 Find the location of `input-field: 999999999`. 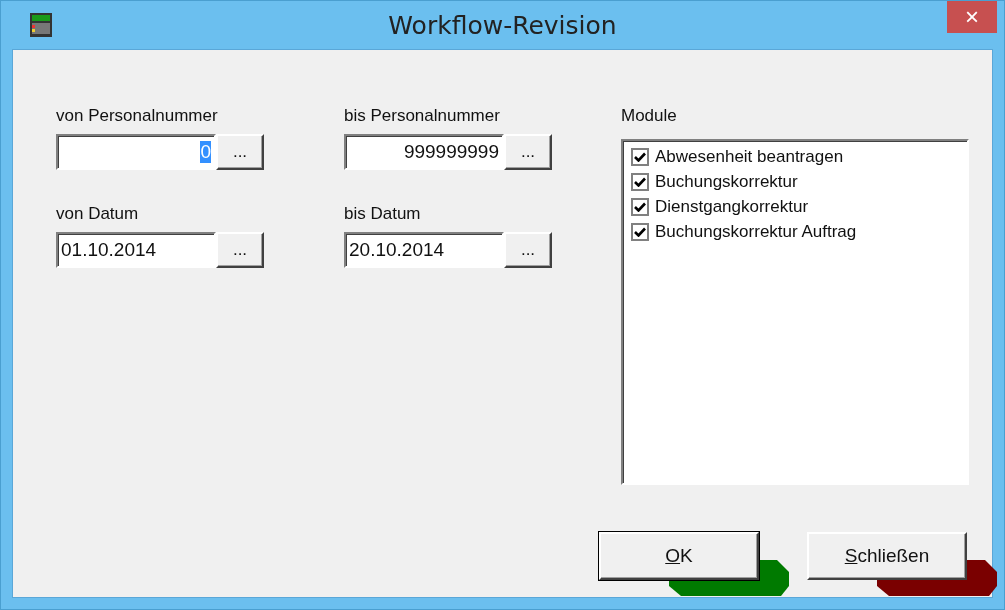

input-field: 999999999 is located at coordinates (424, 152).